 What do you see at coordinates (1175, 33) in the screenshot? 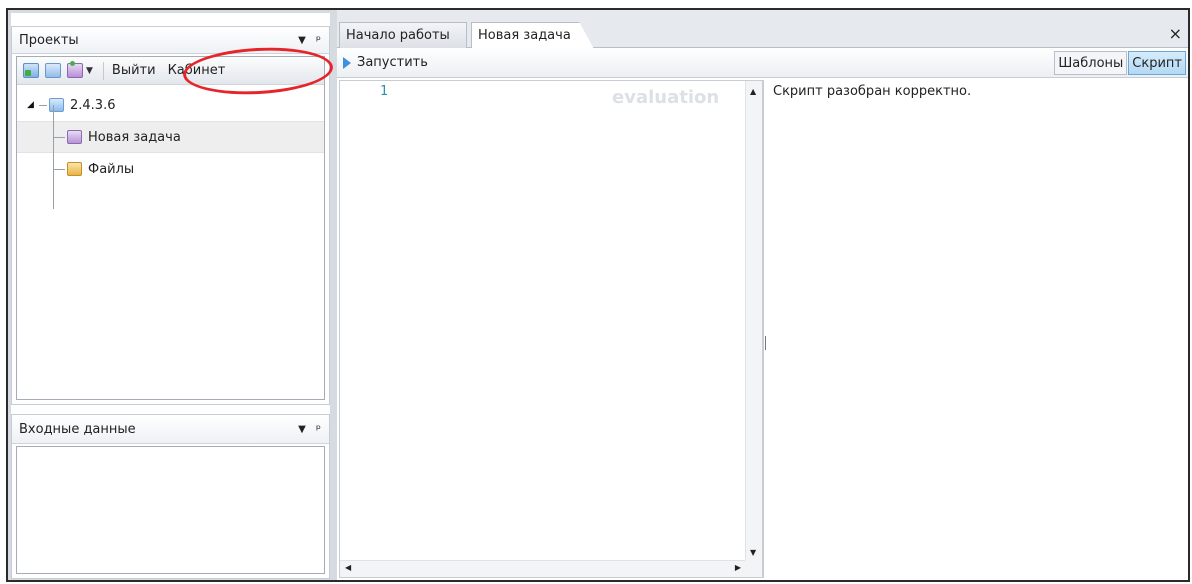
I see `close-icon: ×` at bounding box center [1175, 33].